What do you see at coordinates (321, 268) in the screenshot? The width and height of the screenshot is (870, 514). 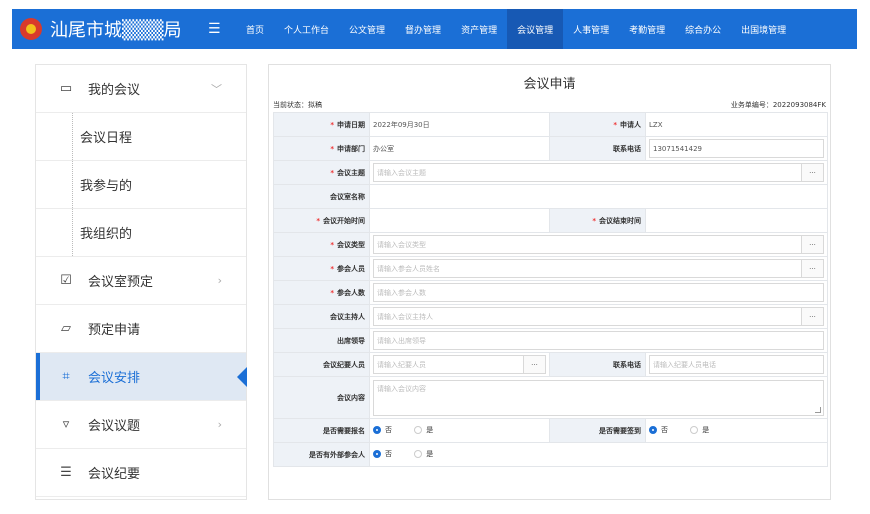 I see `participants-label: * 参会人员` at bounding box center [321, 268].